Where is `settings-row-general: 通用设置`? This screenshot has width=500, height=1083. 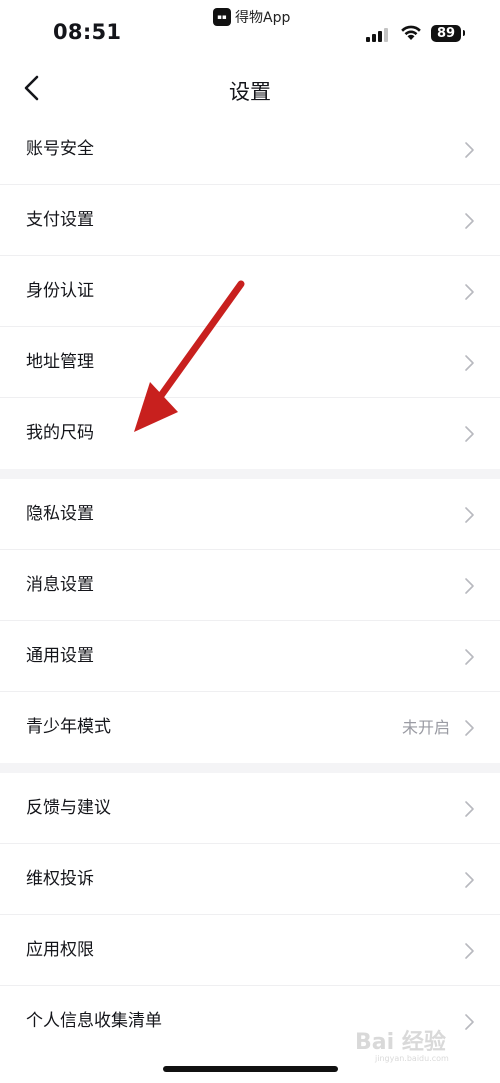
settings-row-general: 通用设置 is located at coordinates (250, 656).